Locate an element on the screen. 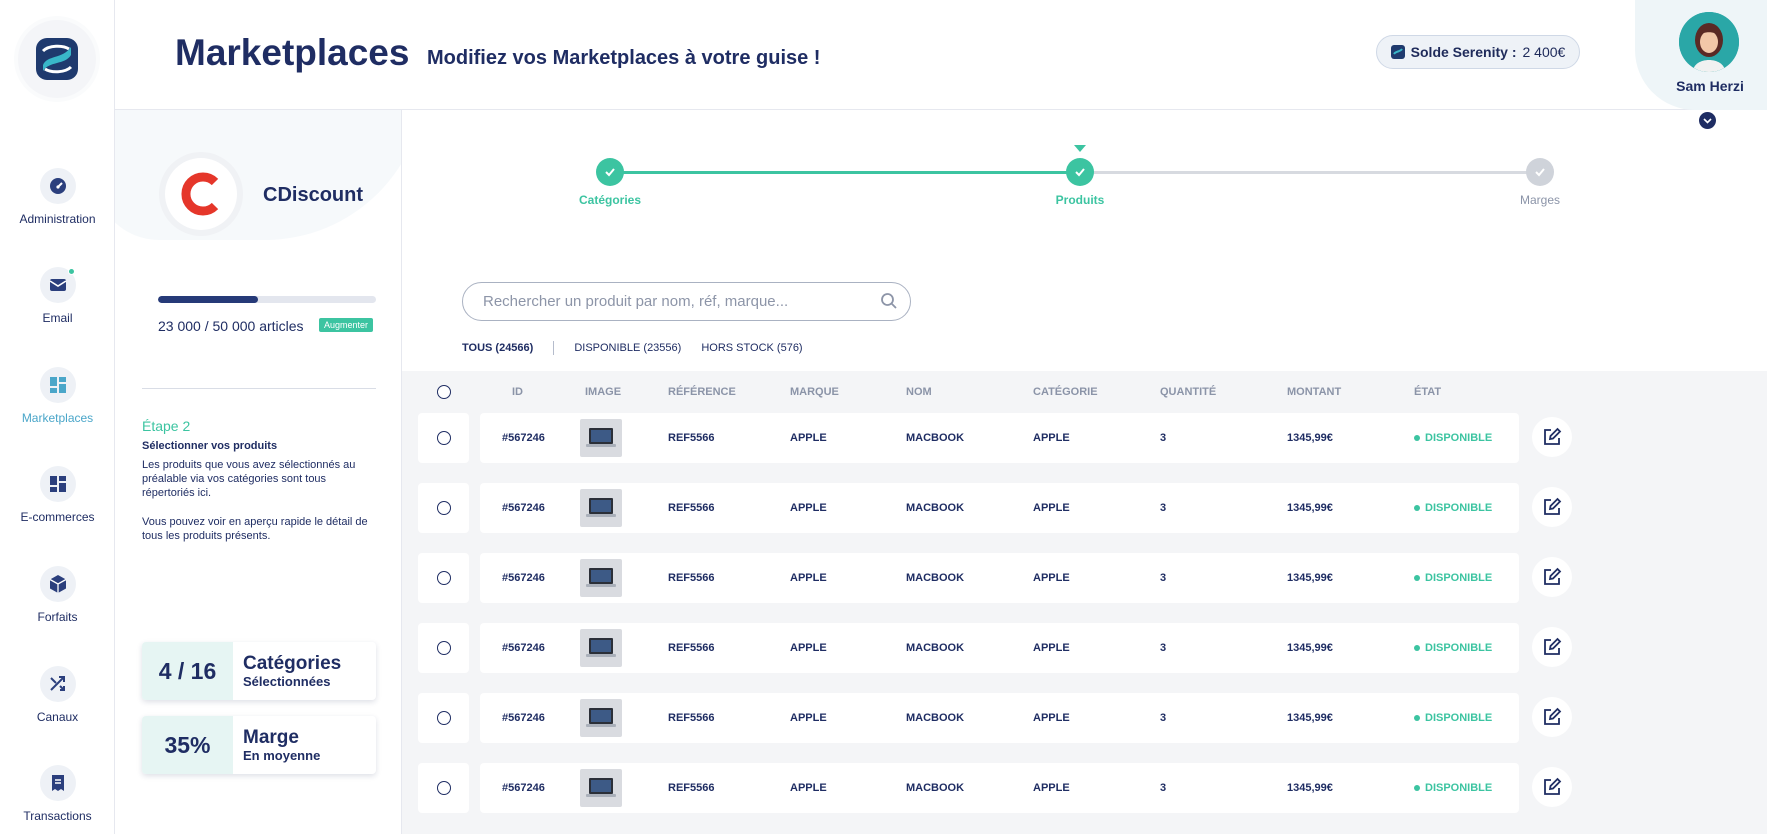 Image resolution: width=1767 pixels, height=834 pixels. nav-email: Email is located at coordinates (57, 296).